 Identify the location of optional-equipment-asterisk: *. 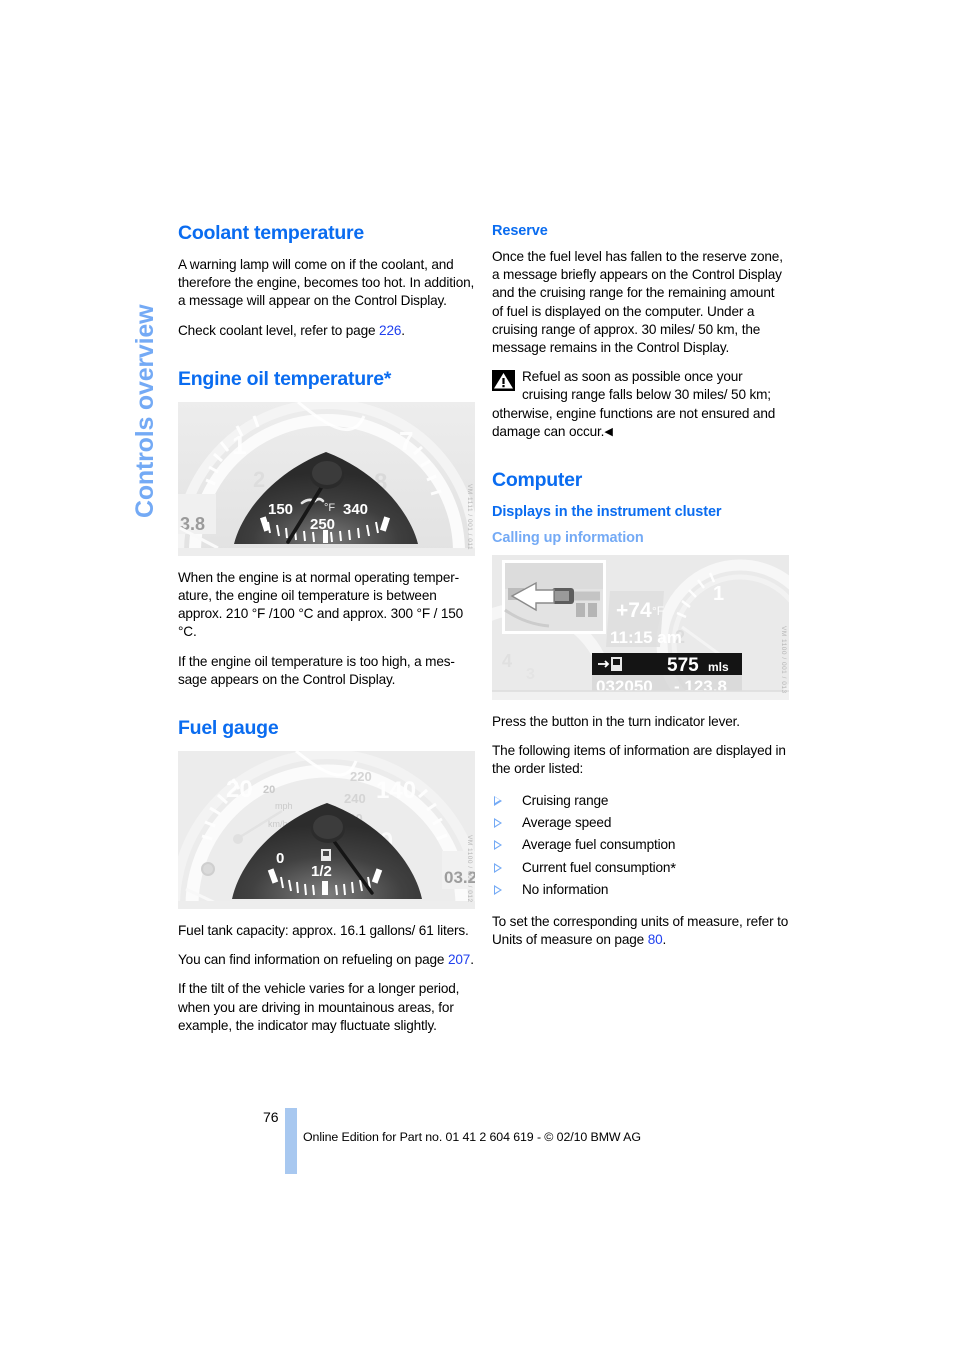
(673, 868).